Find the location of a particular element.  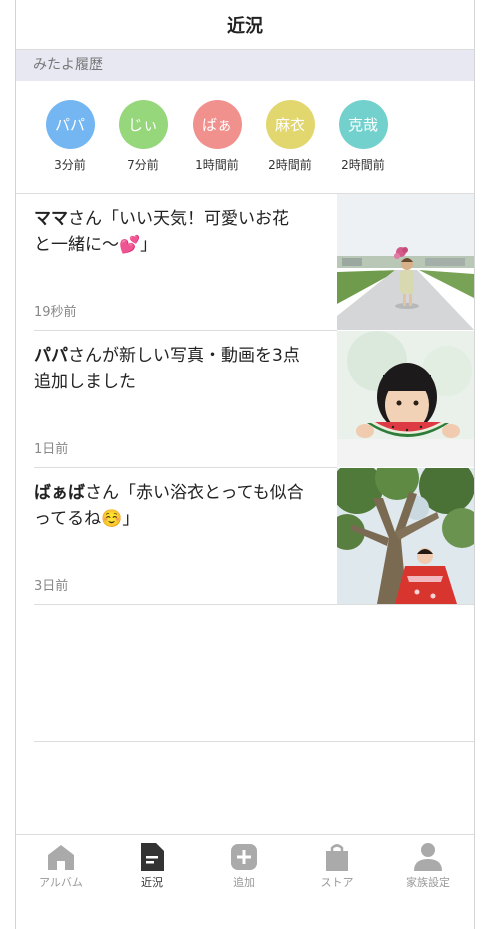

avatar: 麻衣 is located at coordinates (290, 124).